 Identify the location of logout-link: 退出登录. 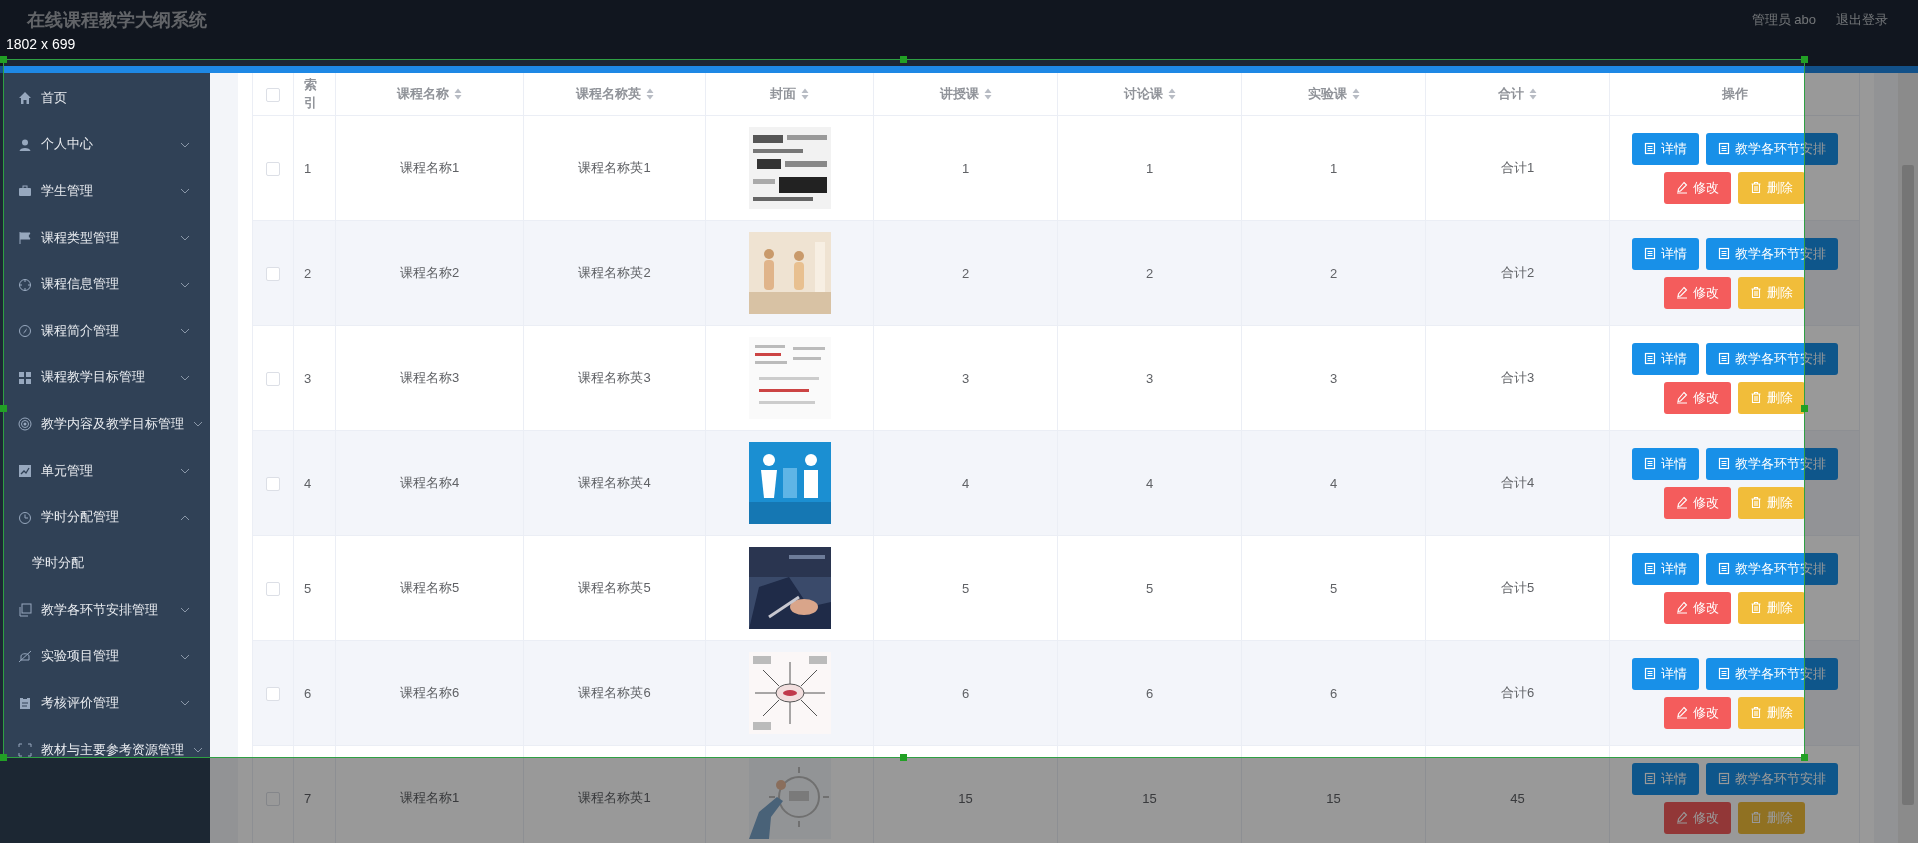
(1862, 20).